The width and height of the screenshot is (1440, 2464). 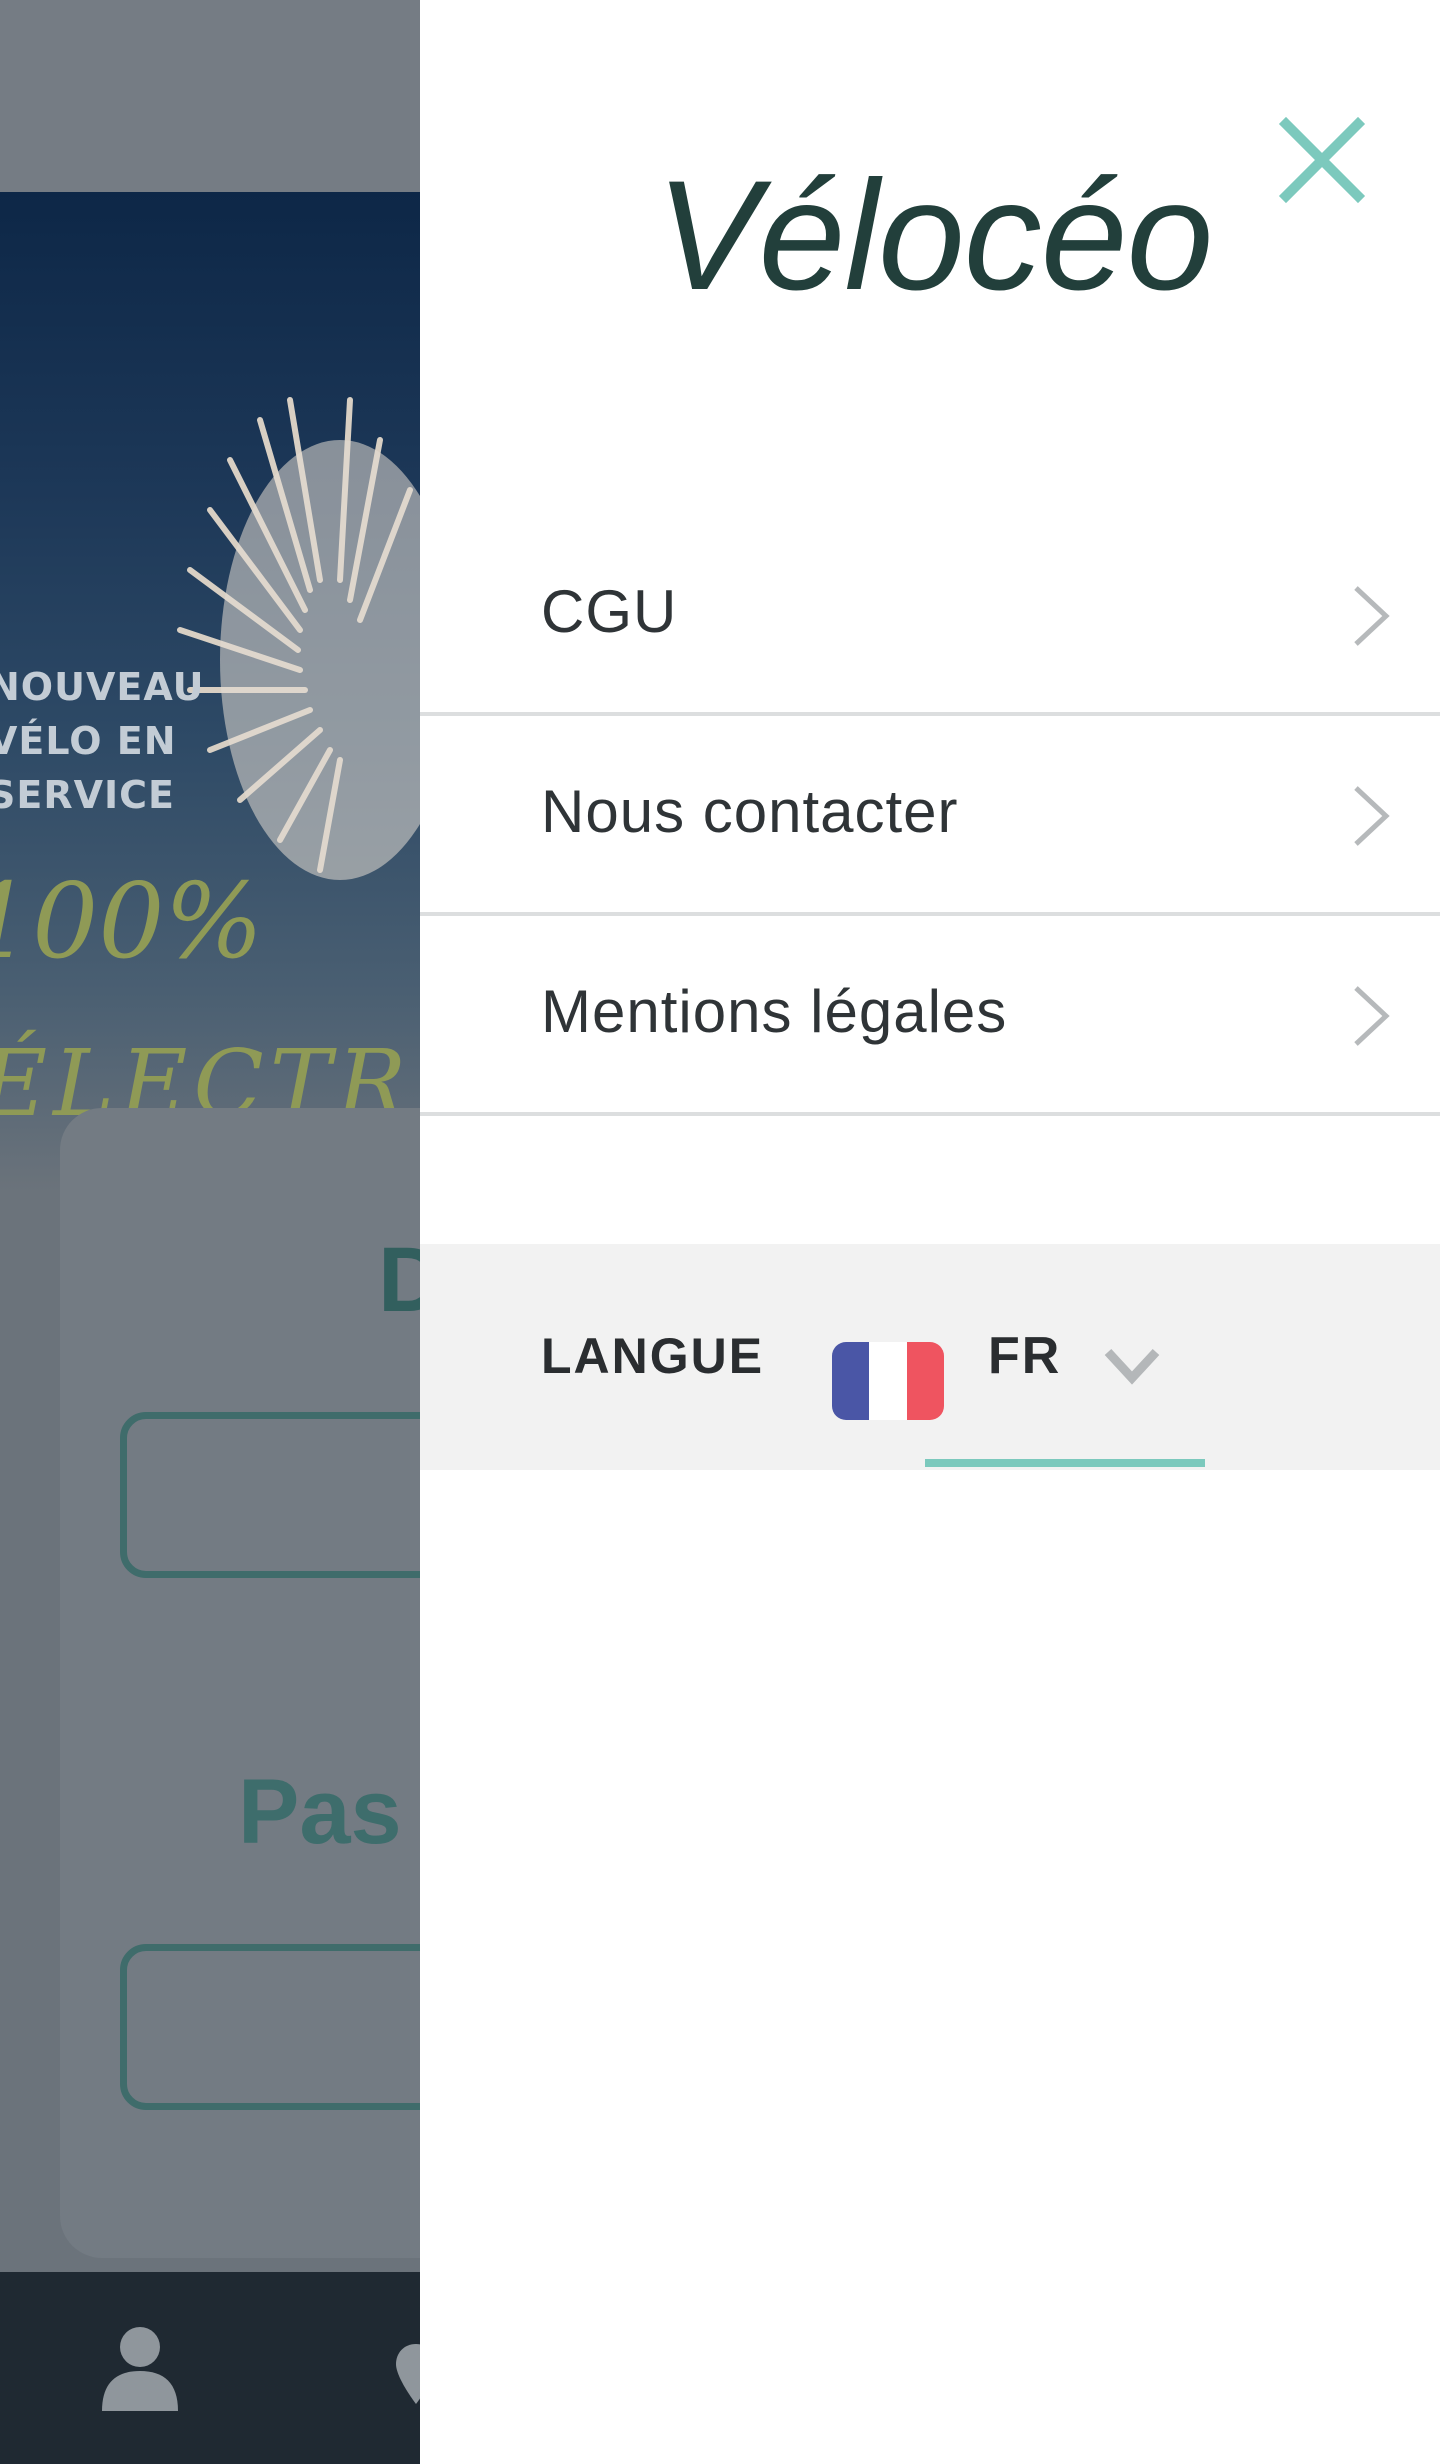 What do you see at coordinates (750, 811) in the screenshot?
I see `menu-item-label: Nous contacter` at bounding box center [750, 811].